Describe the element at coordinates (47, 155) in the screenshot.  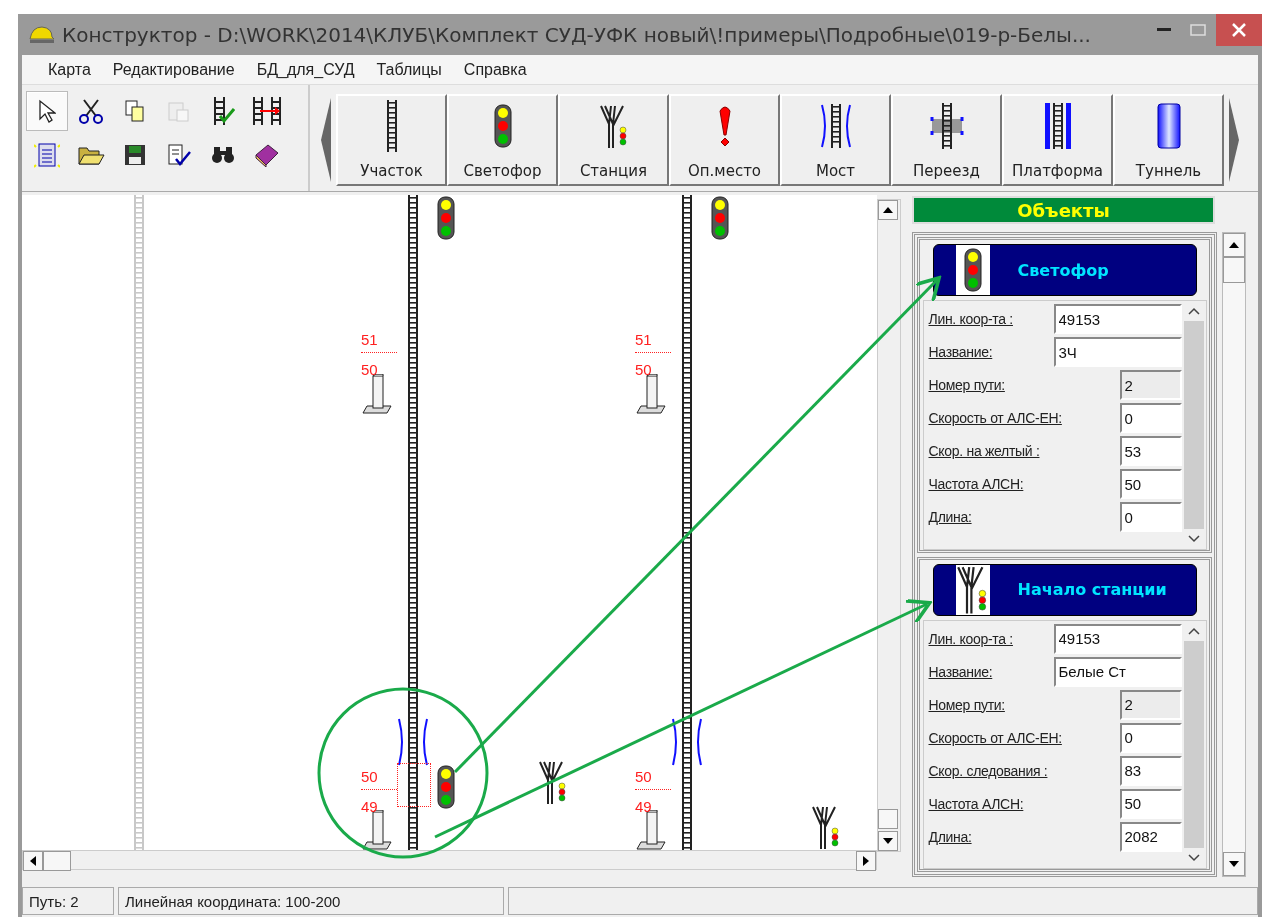
I see `new-document-icon` at that location.